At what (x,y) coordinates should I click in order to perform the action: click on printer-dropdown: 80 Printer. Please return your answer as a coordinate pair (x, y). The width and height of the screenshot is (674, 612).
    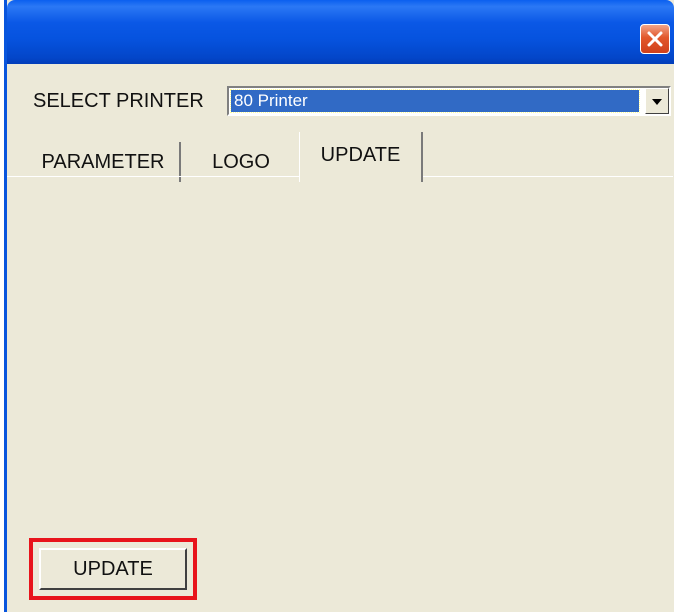
    Looking at the image, I should click on (449, 101).